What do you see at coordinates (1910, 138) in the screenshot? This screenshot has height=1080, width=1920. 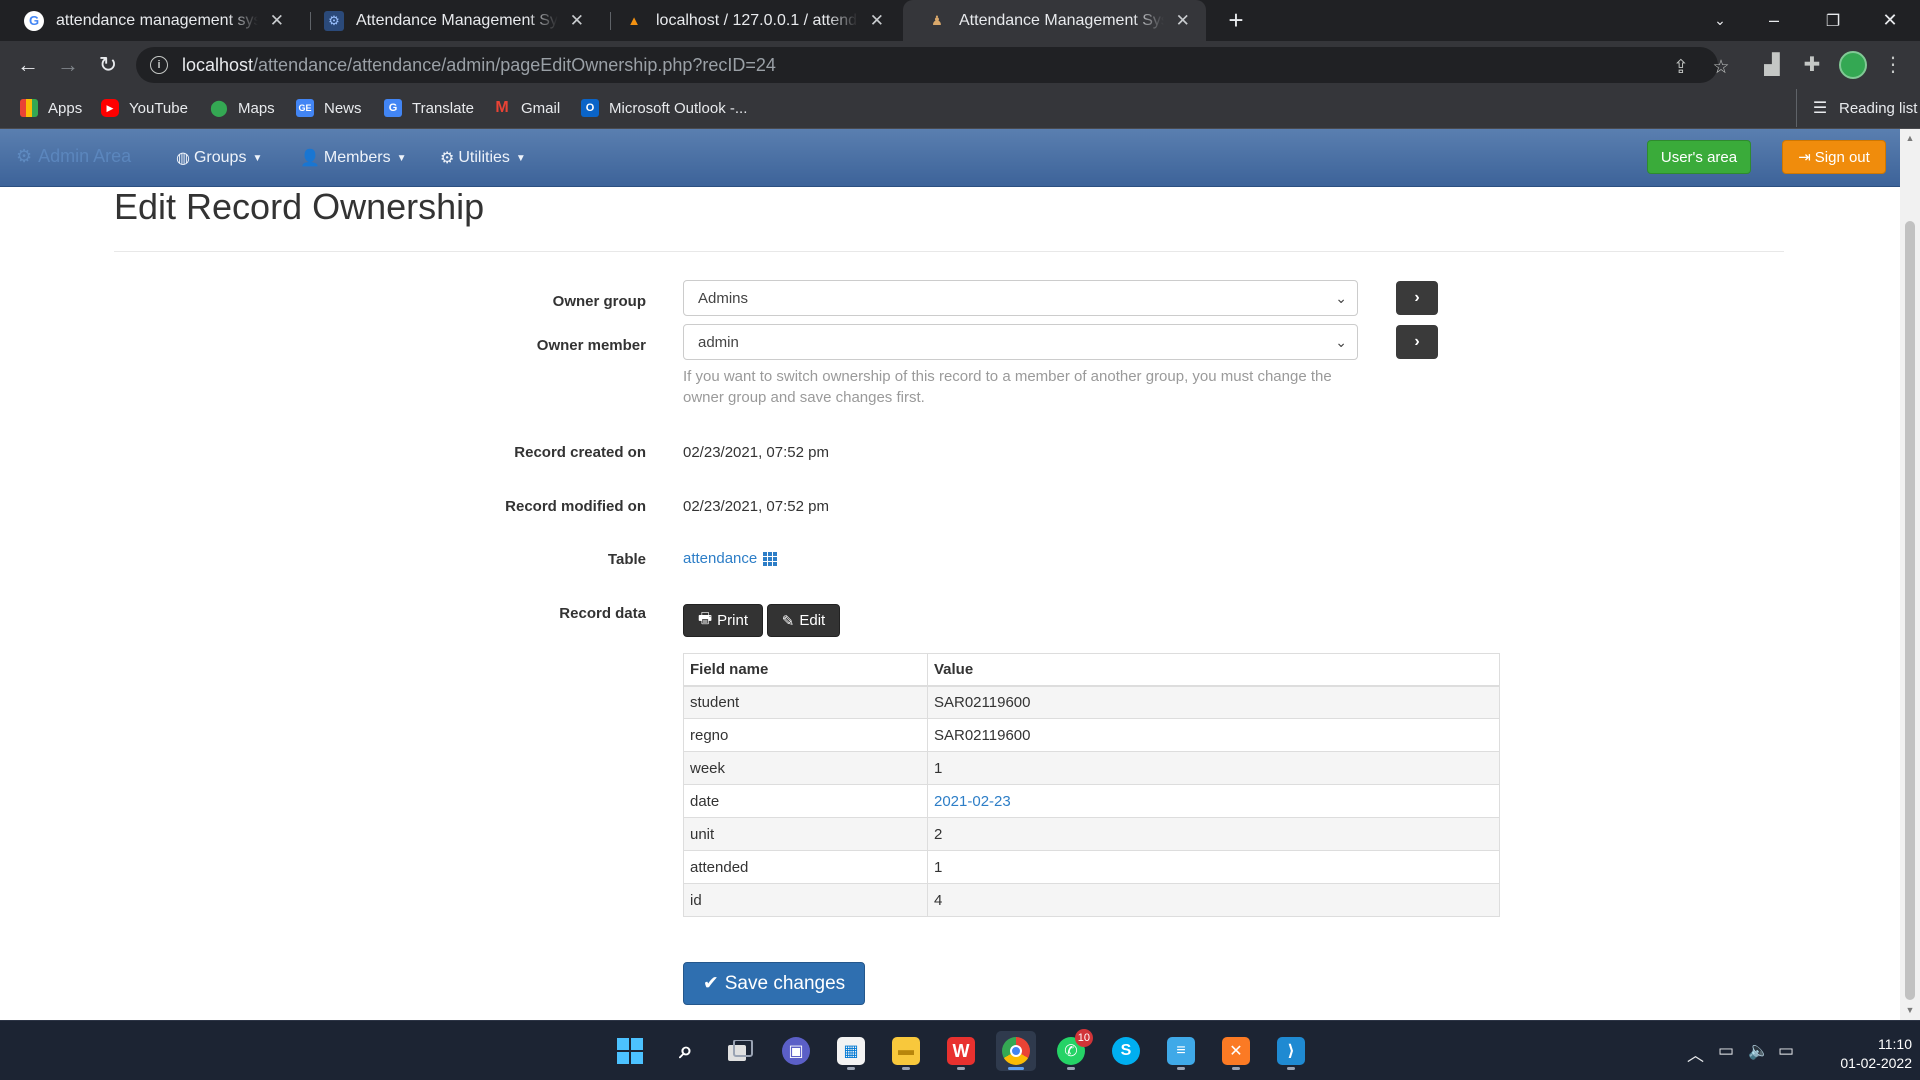 I see `scroll-up-icon: ▲` at bounding box center [1910, 138].